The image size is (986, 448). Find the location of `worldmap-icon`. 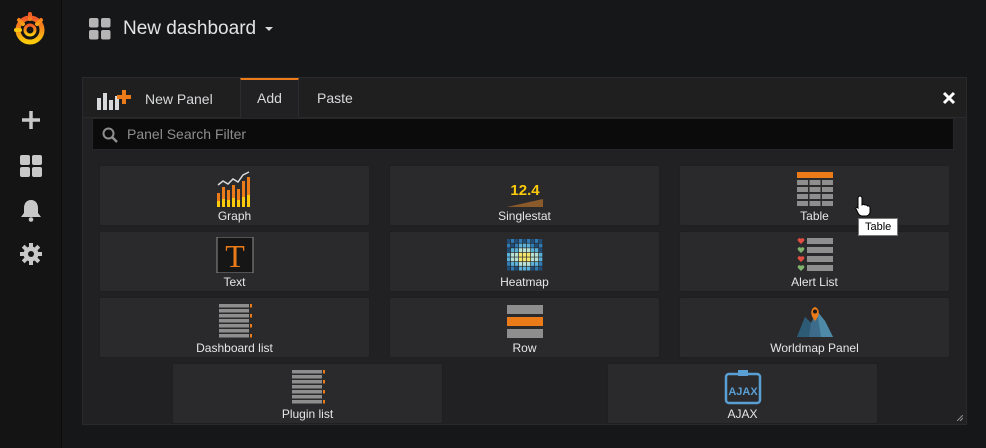

worldmap-icon is located at coordinates (814, 322).